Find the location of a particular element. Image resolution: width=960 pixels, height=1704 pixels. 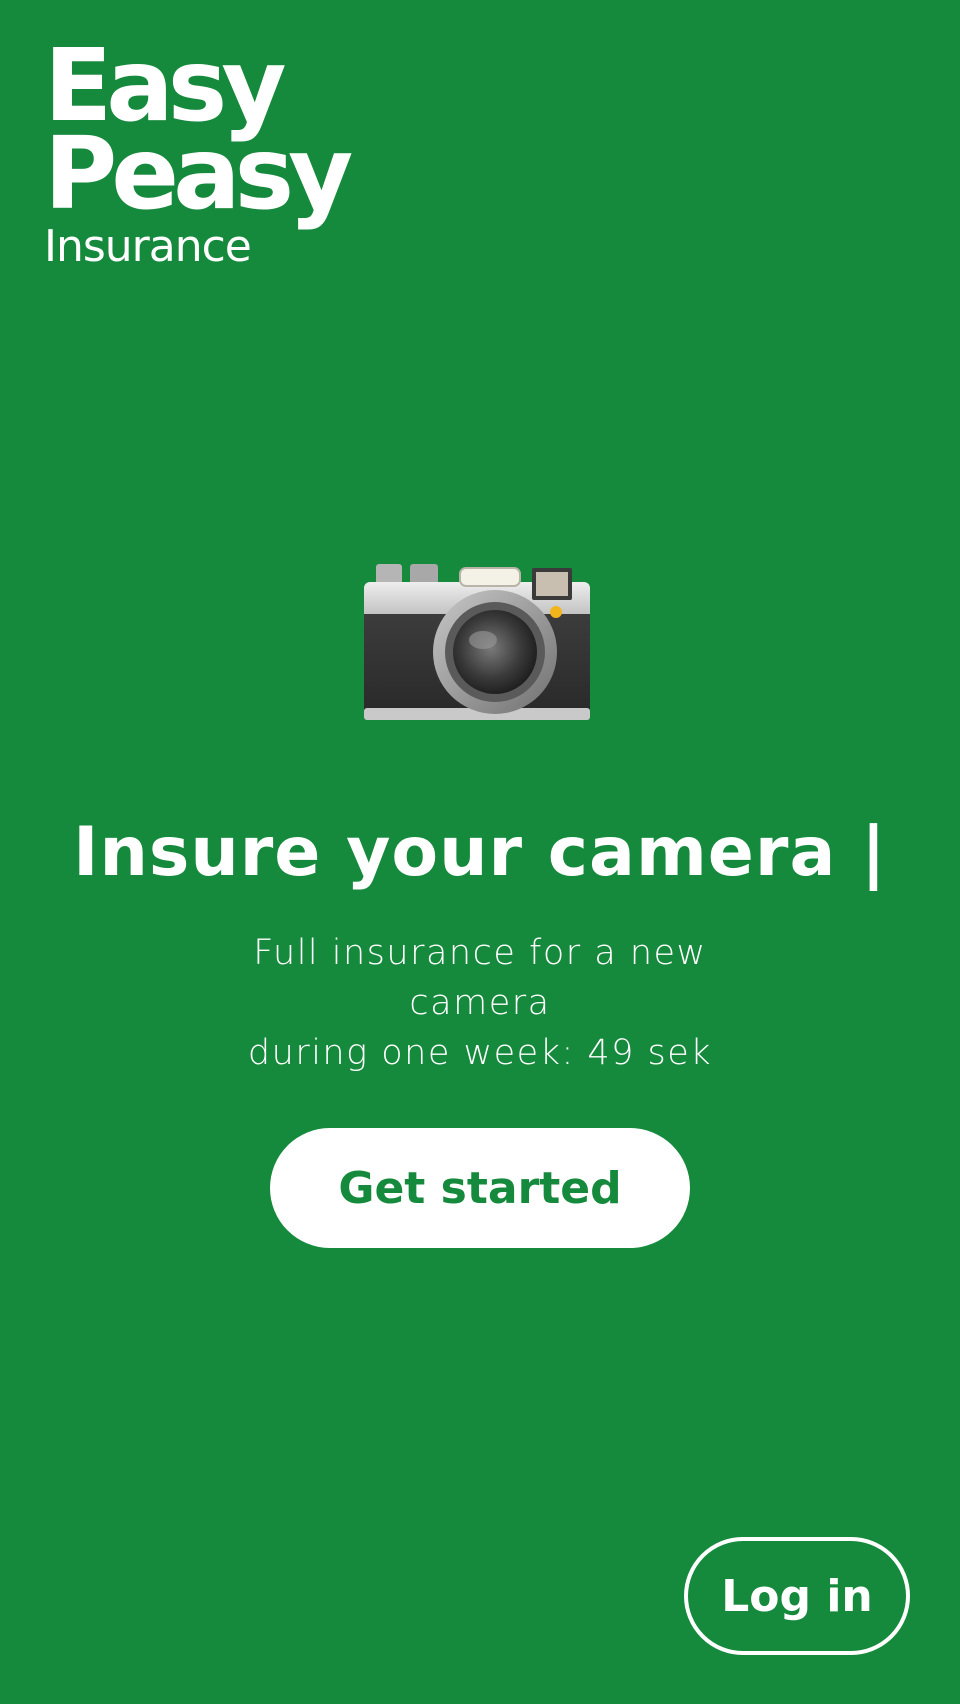

offer-description-line2: during one week: 49 sek is located at coordinates (480, 1053).